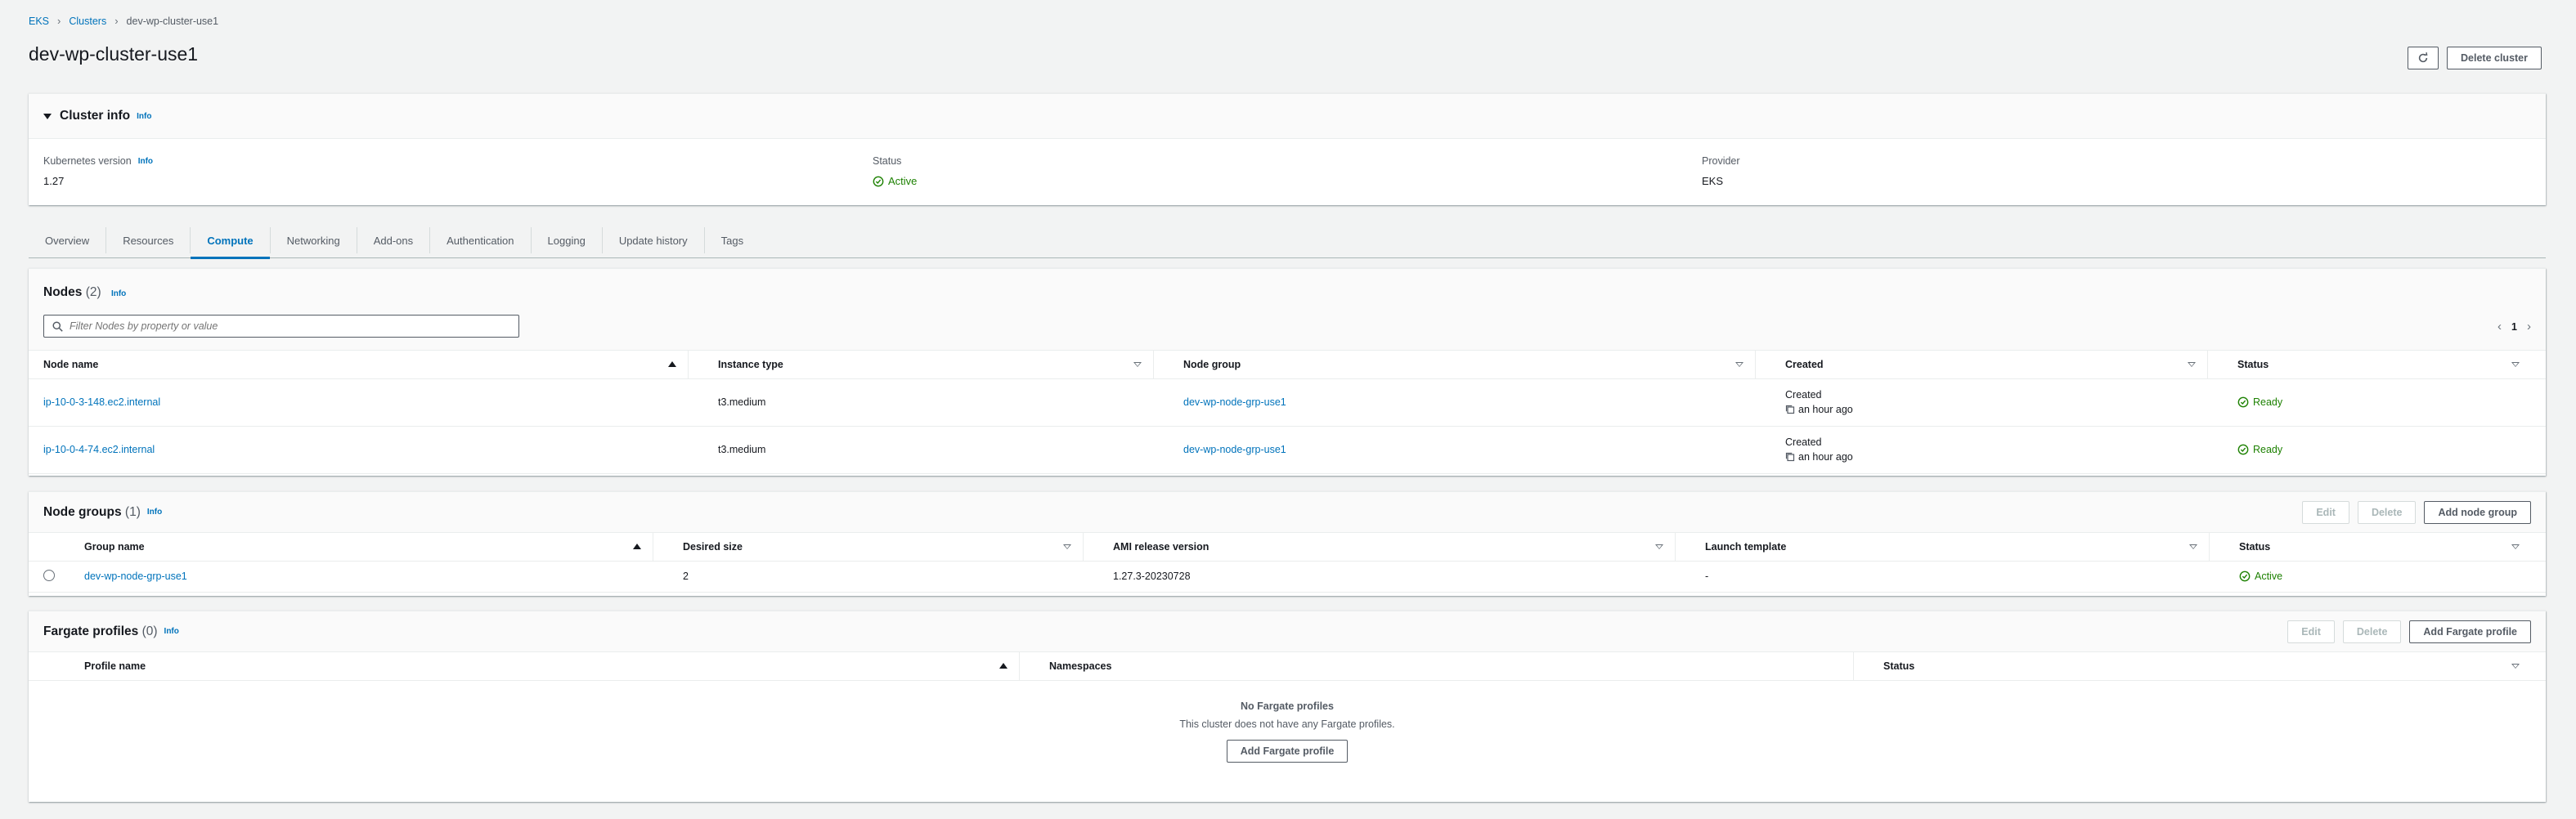 Image resolution: width=2576 pixels, height=819 pixels. What do you see at coordinates (394, 240) in the screenshot?
I see `tab-add-ons: Add-ons` at bounding box center [394, 240].